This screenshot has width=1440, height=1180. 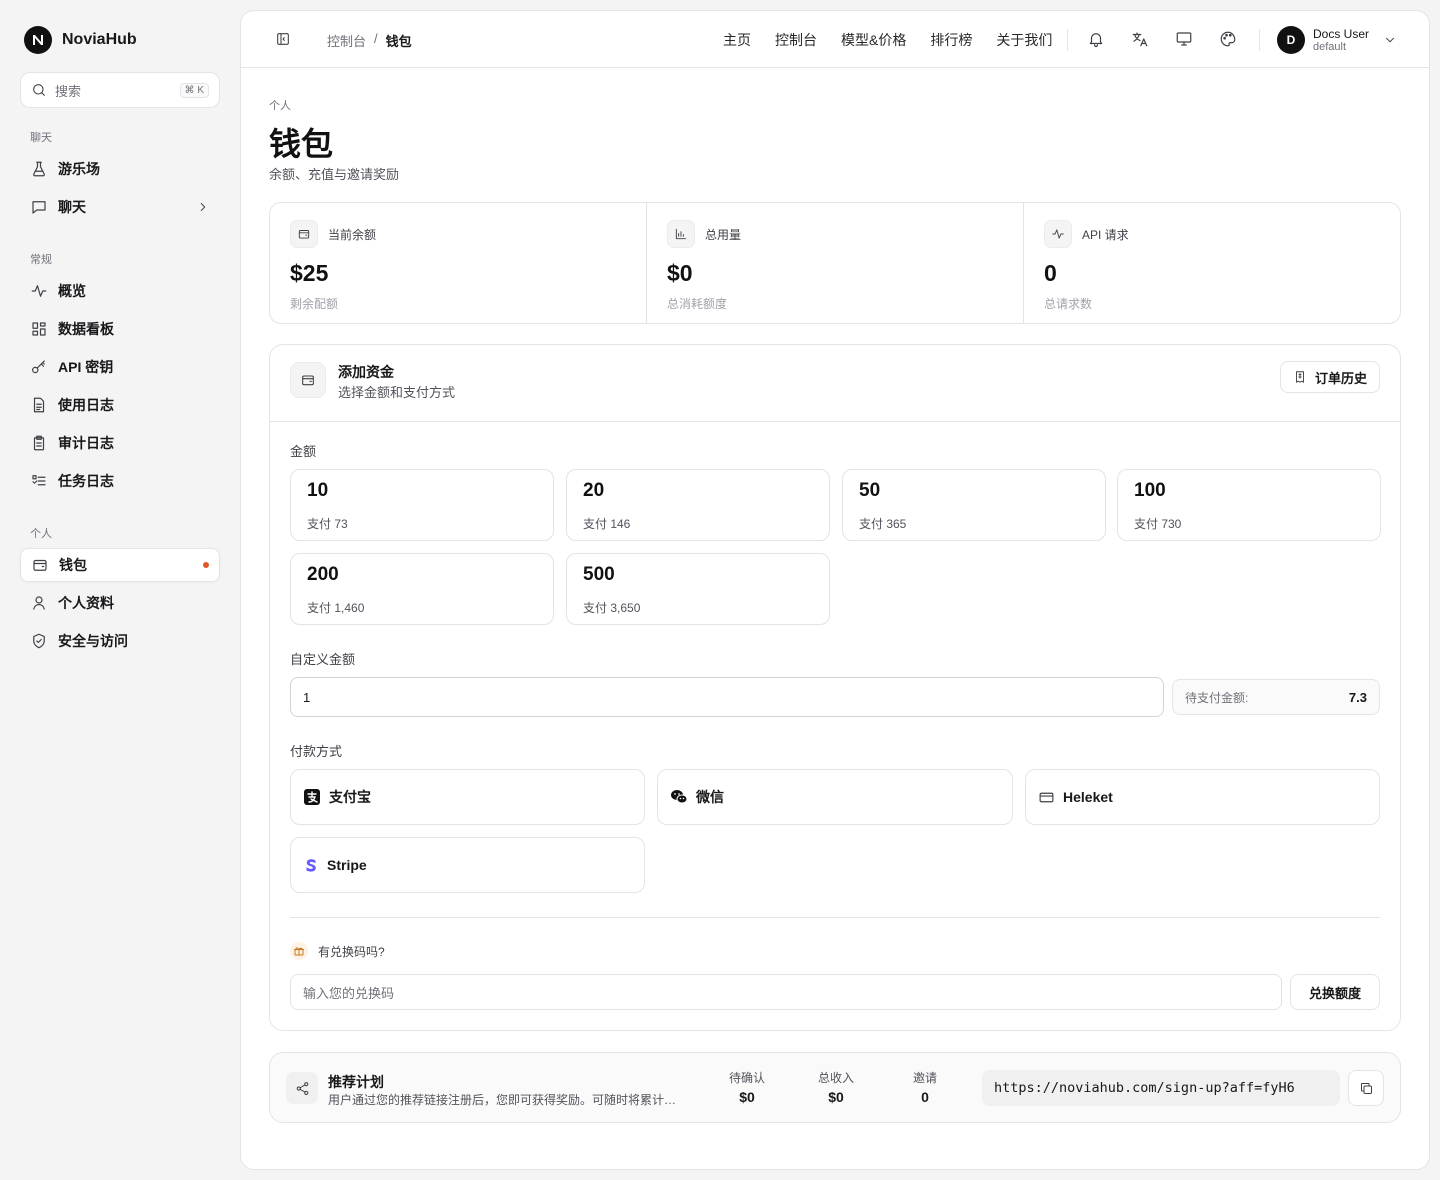 I want to click on nav-models-pricing: 模型&价格, so click(x=873, y=40).